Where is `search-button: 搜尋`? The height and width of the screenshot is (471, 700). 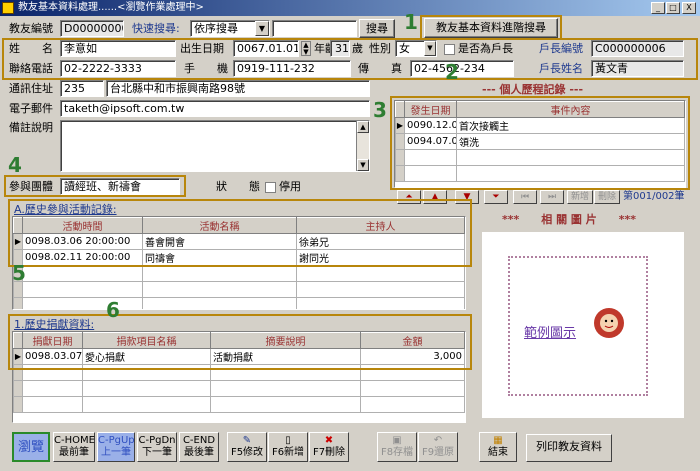
search-button: 搜尋 is located at coordinates (377, 28).